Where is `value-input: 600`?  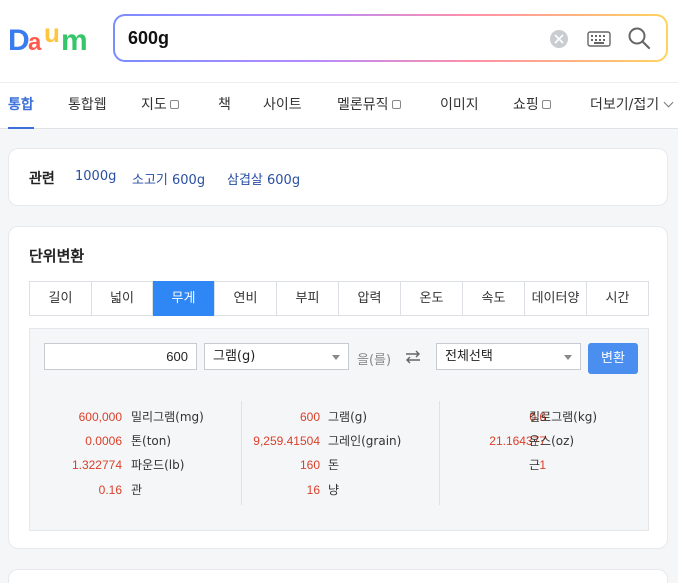
value-input: 600 is located at coordinates (120, 356).